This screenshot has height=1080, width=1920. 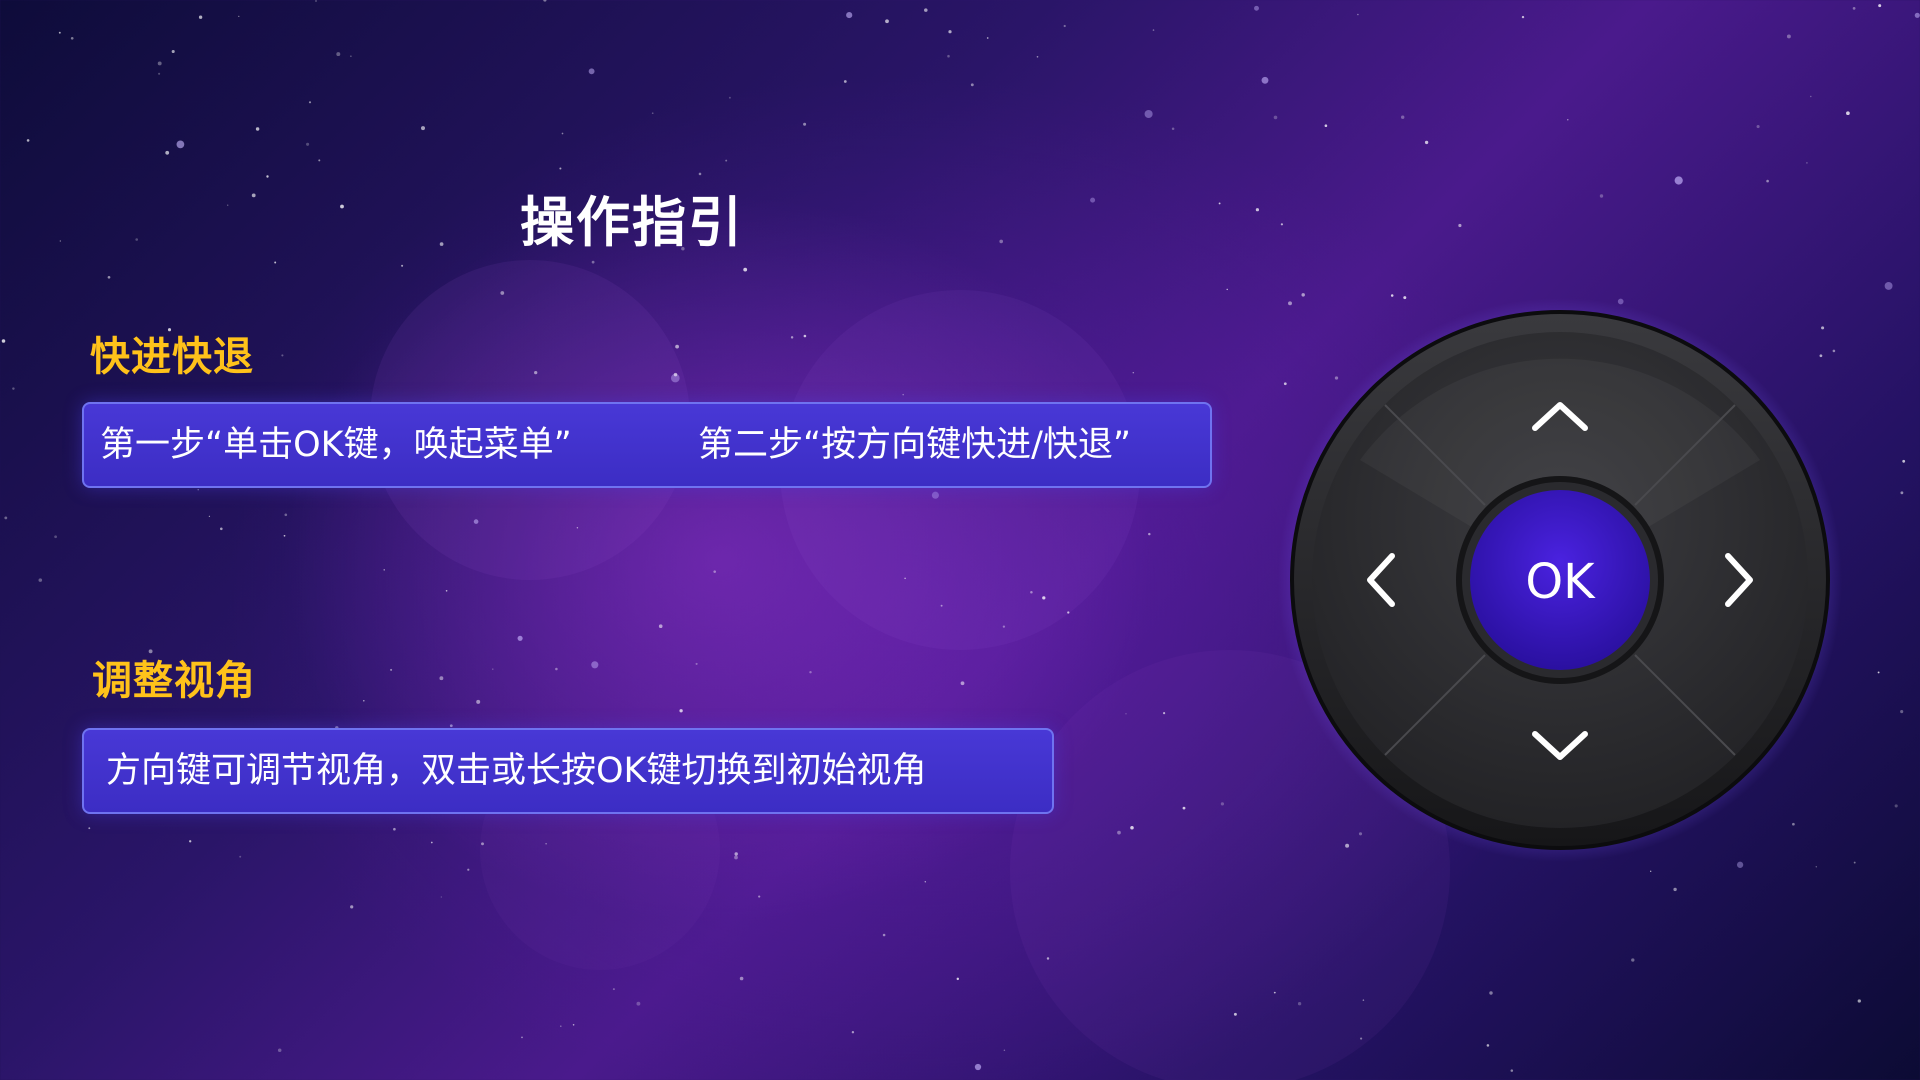 What do you see at coordinates (915, 445) in the screenshot?
I see `seek-step-two-text: 第二步“按方向键快进/快退”` at bounding box center [915, 445].